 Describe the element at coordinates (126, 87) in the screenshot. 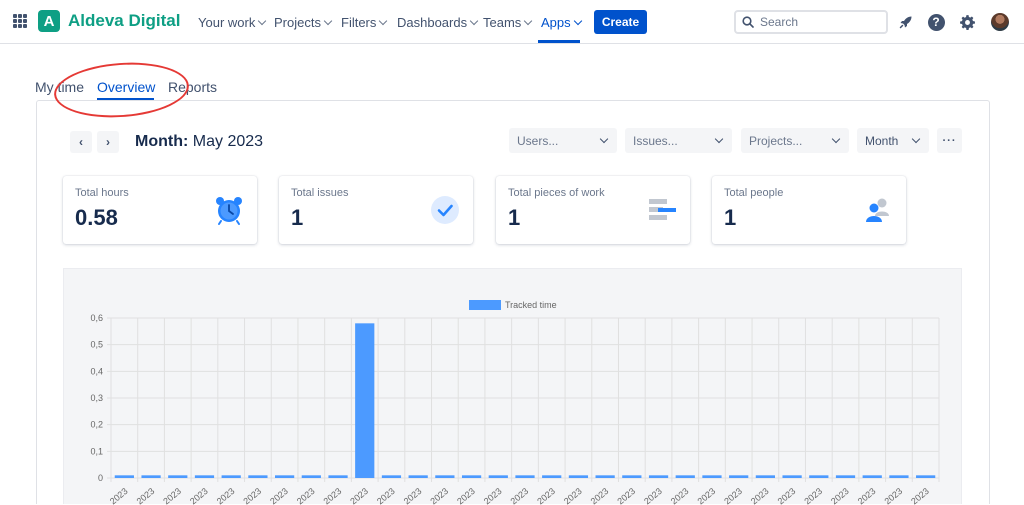

I see `tab-overview: Overview` at that location.